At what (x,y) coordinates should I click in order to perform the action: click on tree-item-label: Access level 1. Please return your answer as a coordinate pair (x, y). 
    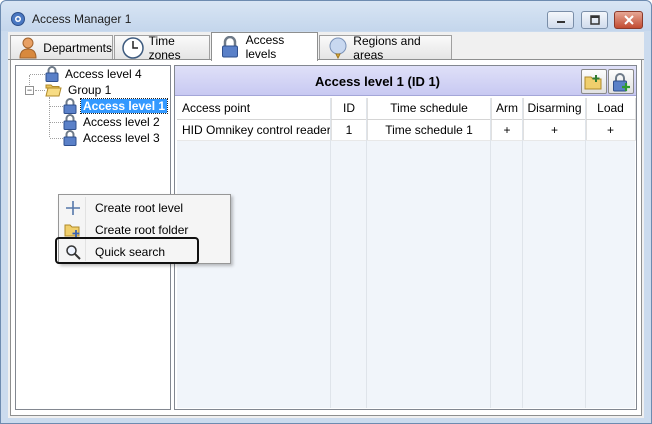
    Looking at the image, I should click on (124, 106).